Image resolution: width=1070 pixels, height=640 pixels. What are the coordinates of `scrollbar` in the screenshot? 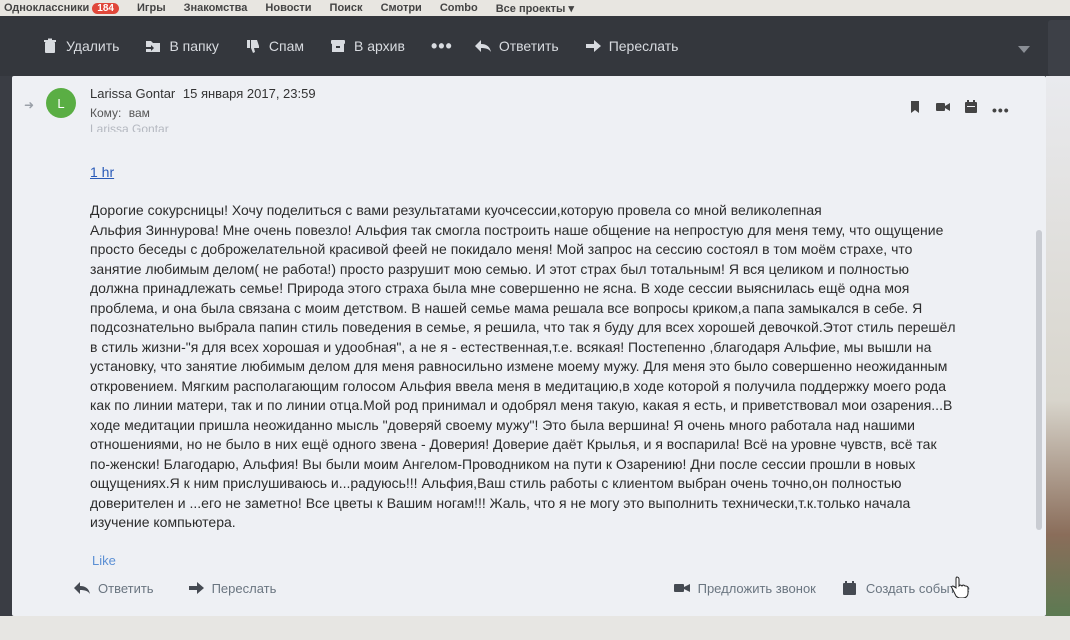 It's located at (1039, 380).